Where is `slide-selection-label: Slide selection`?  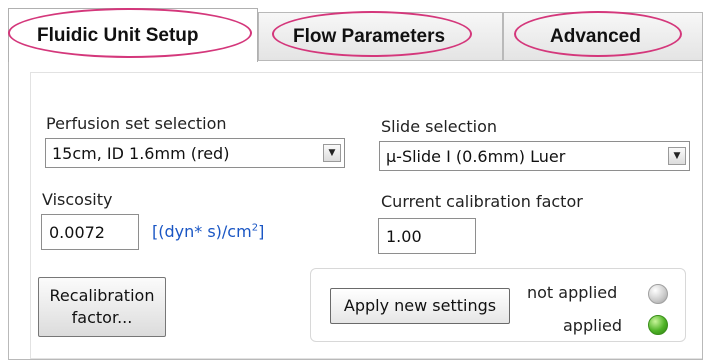
slide-selection-label: Slide selection is located at coordinates (439, 126).